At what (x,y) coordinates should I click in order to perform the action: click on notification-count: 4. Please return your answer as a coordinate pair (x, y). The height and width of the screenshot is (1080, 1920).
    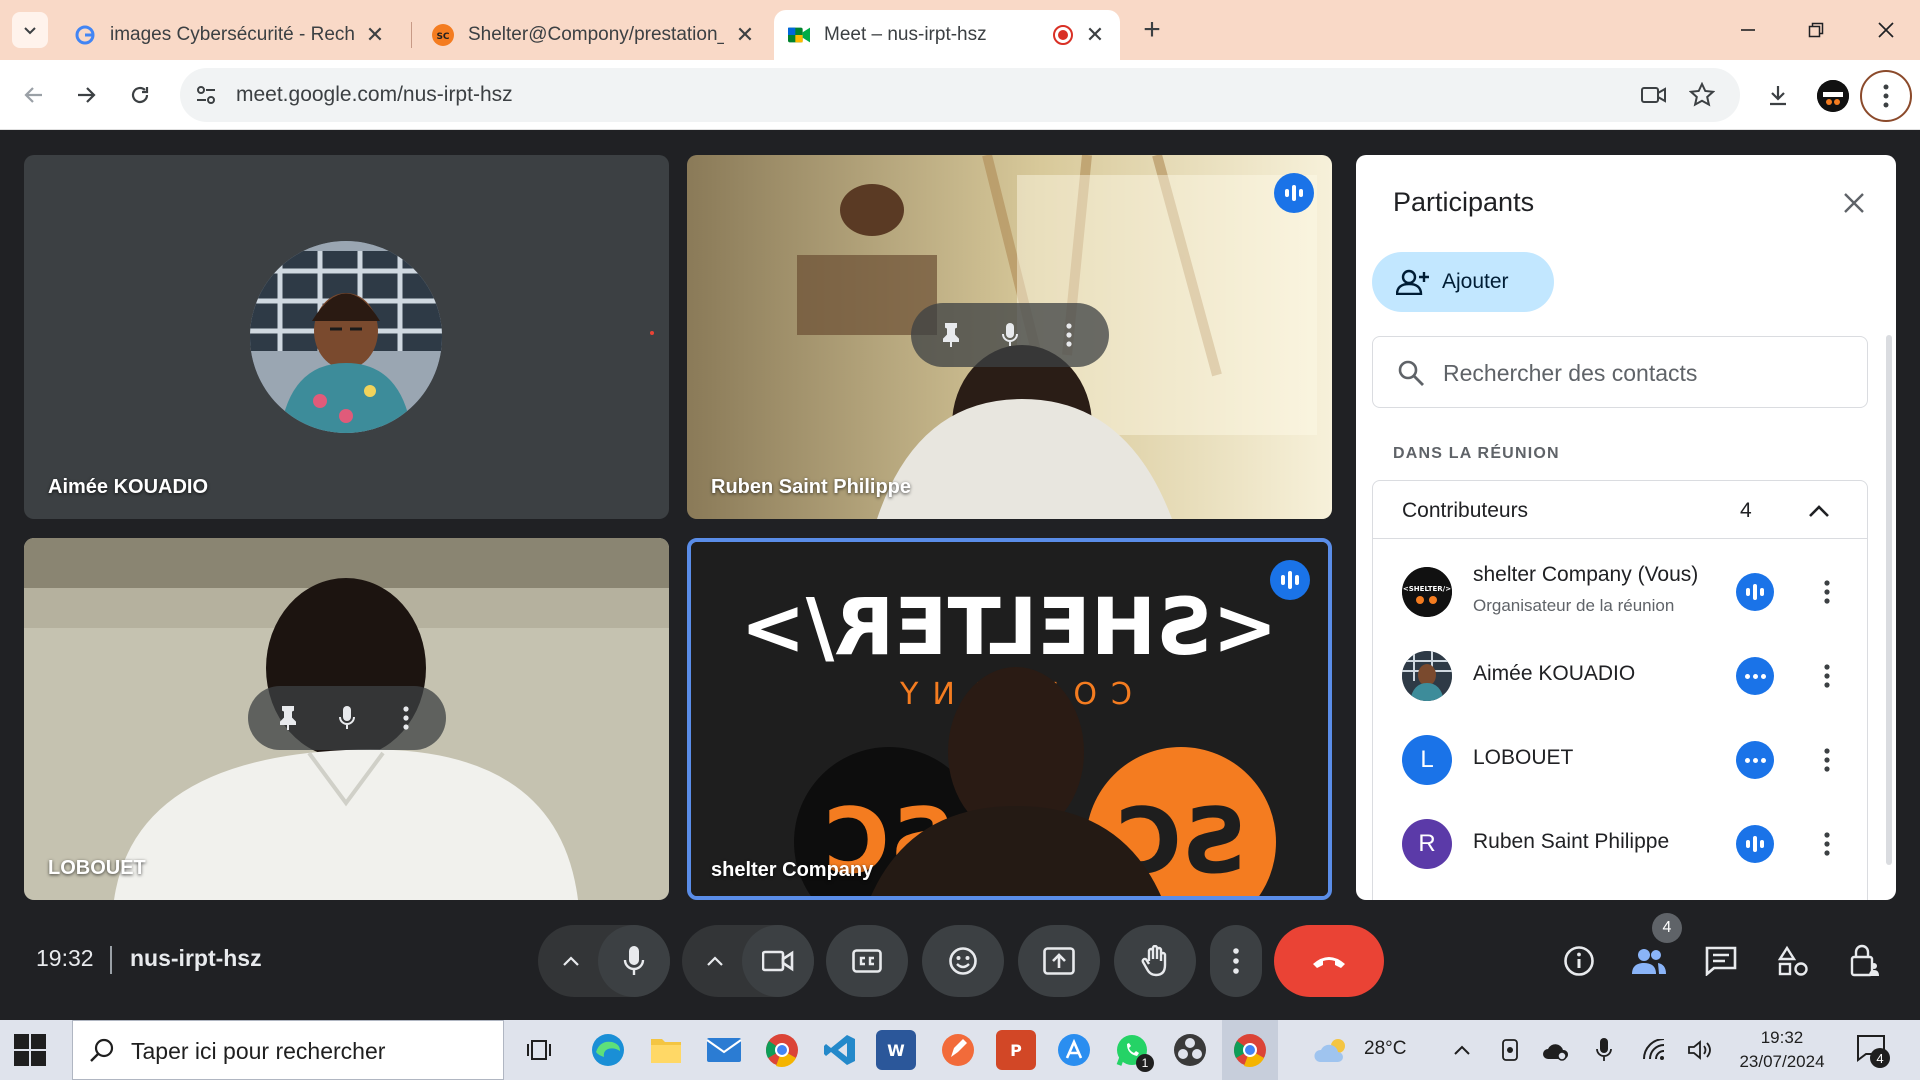
    Looking at the image, I should click on (1880, 1058).